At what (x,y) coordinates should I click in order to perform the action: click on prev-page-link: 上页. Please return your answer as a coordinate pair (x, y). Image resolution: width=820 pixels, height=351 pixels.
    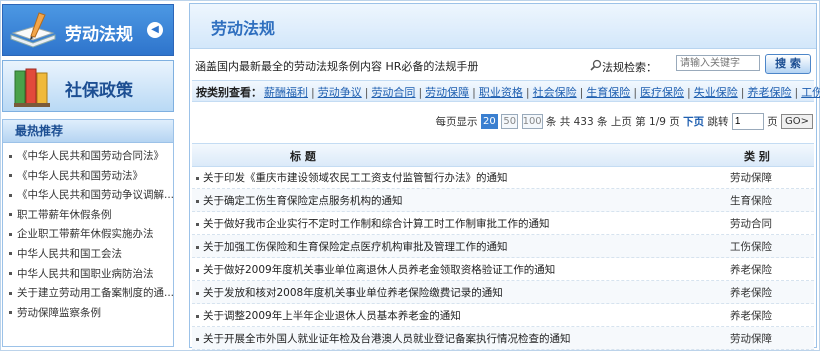
    Looking at the image, I should click on (621, 121).